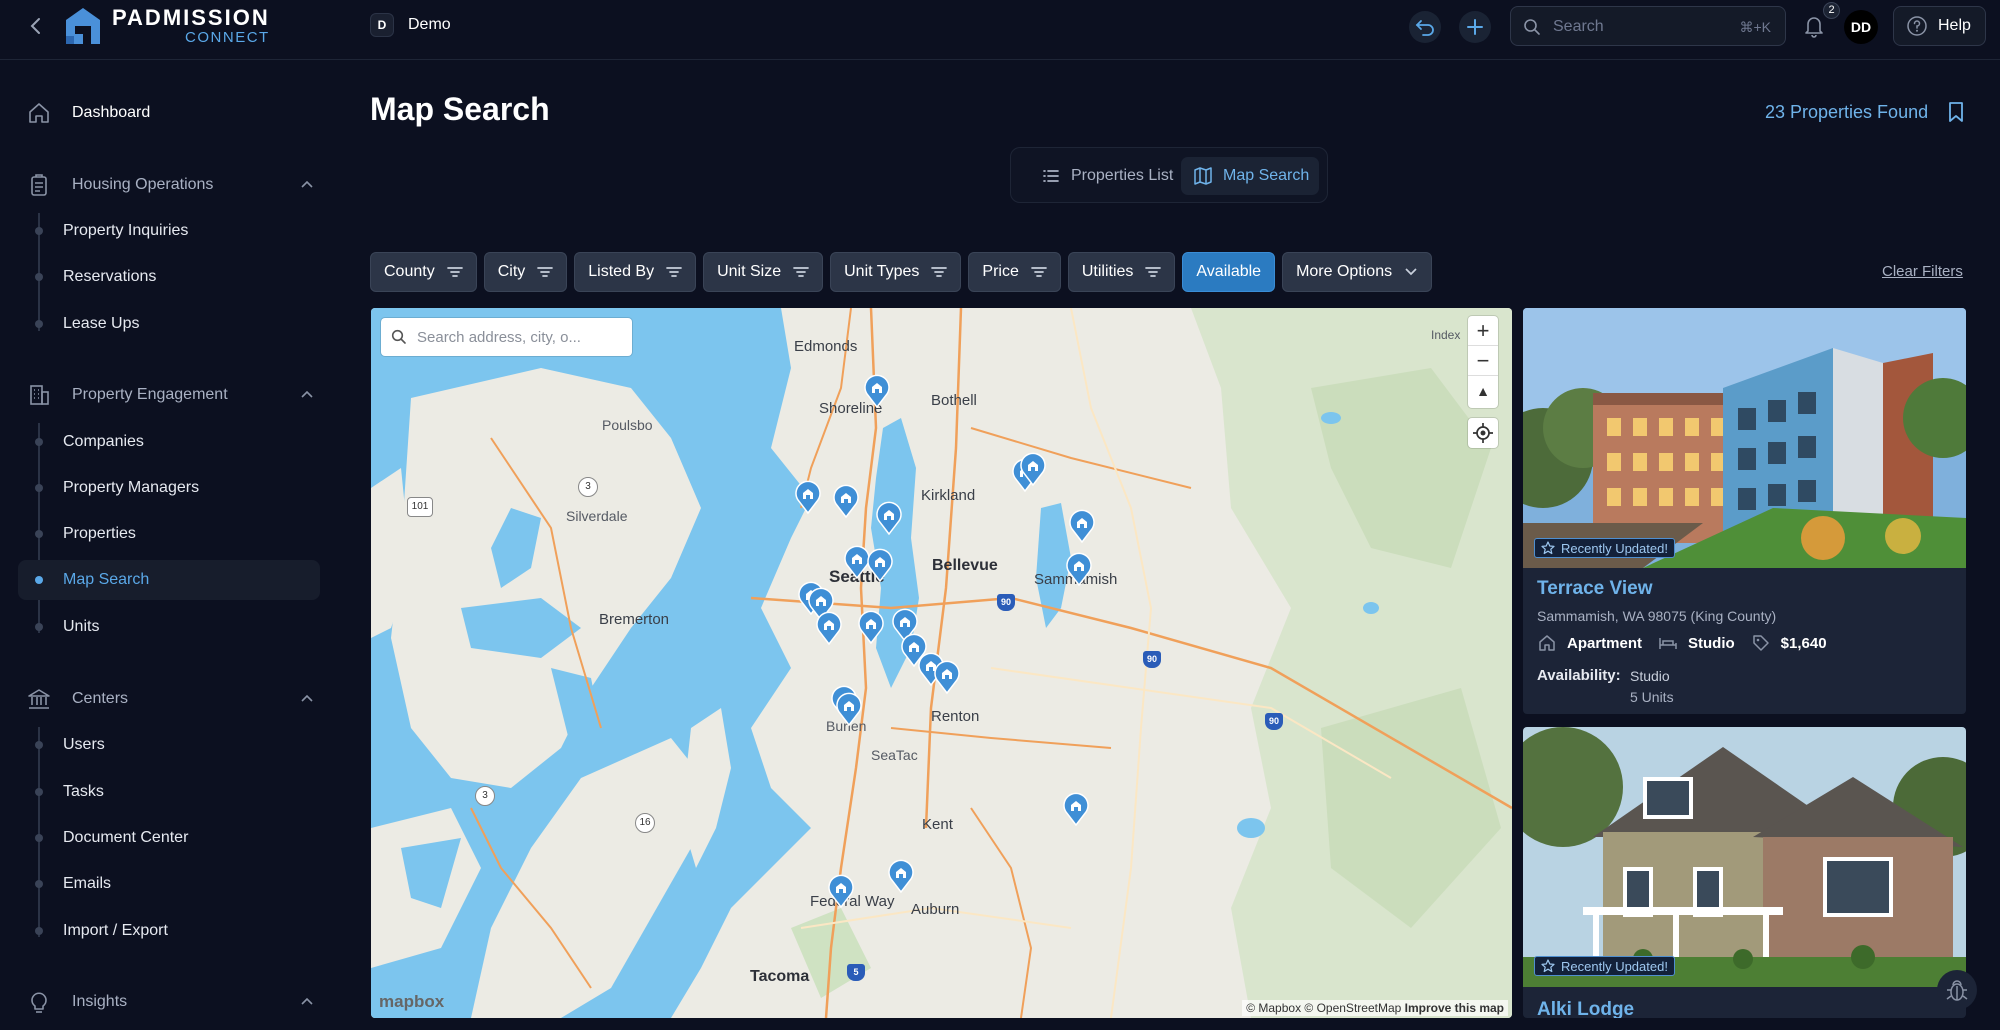  Describe the element at coordinates (169, 1002) in the screenshot. I see `sidebar-section-insights: Insights` at that location.